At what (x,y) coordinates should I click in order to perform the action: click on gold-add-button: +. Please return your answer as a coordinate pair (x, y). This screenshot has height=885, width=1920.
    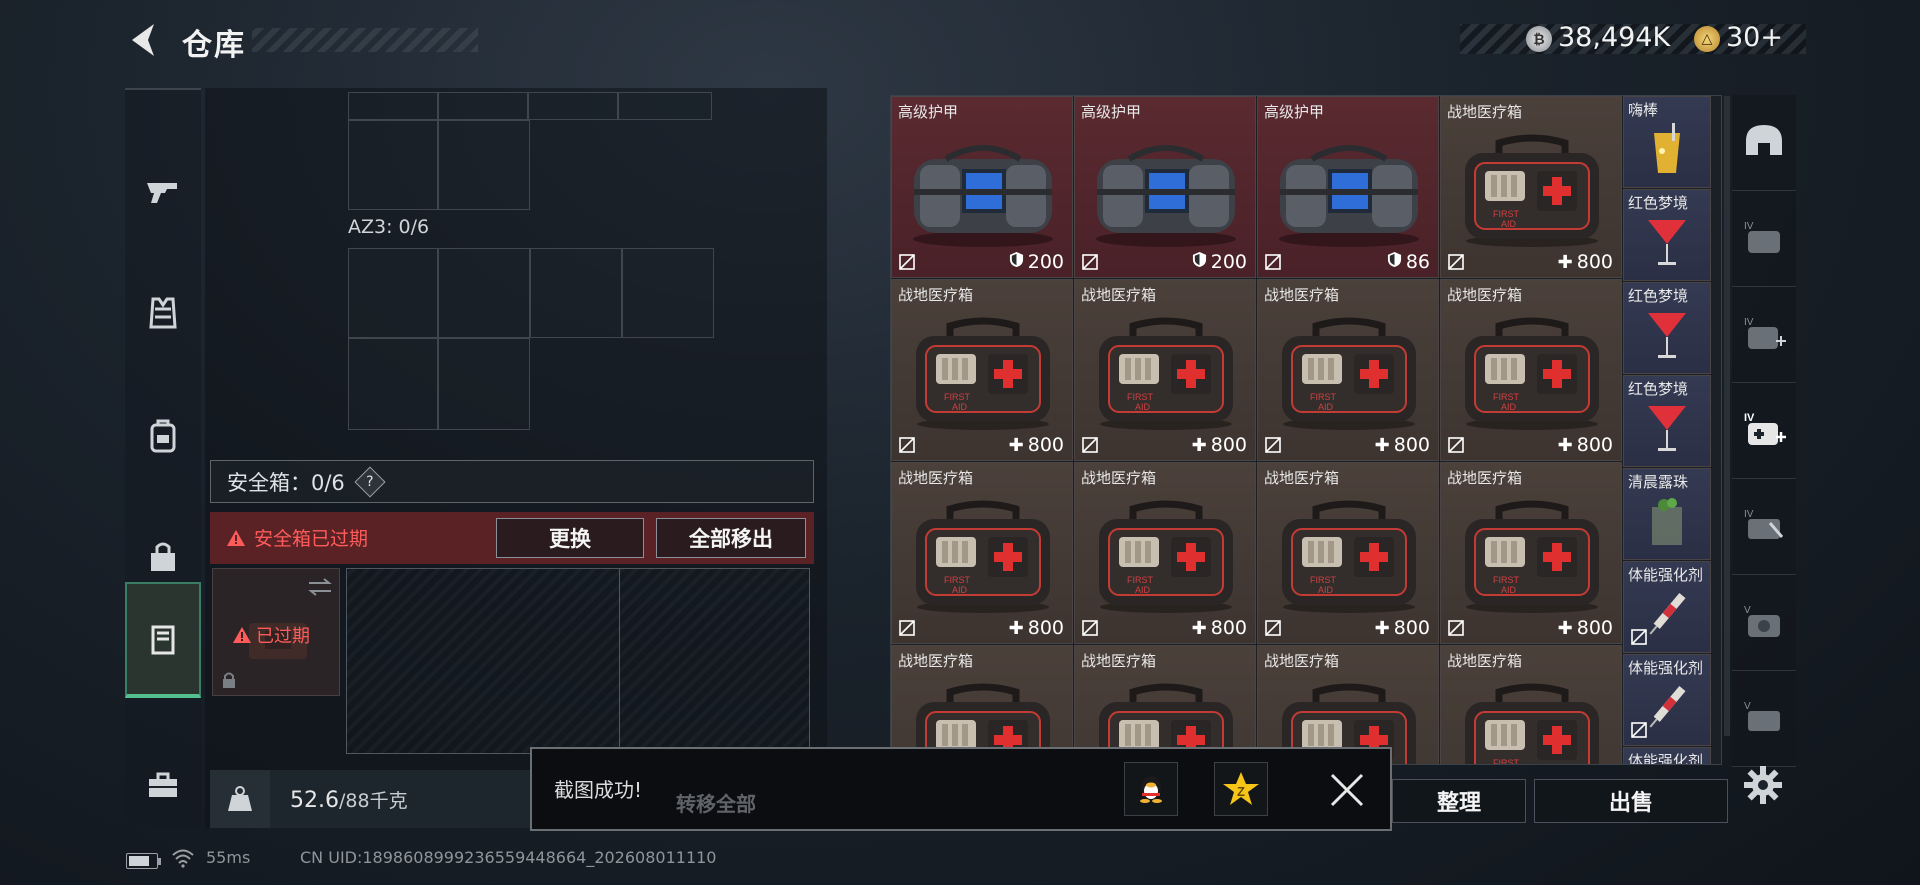
    Looking at the image, I should click on (1771, 37).